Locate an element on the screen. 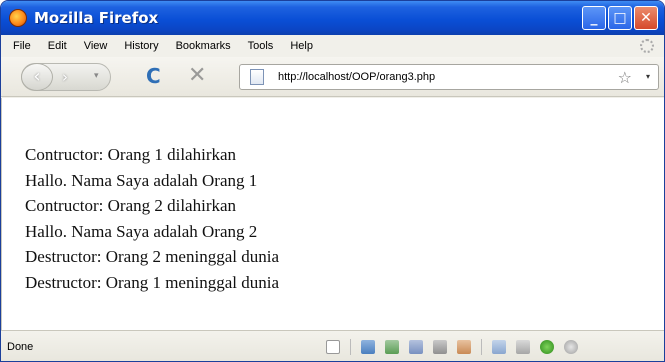  page-info-icon is located at coordinates (333, 347).